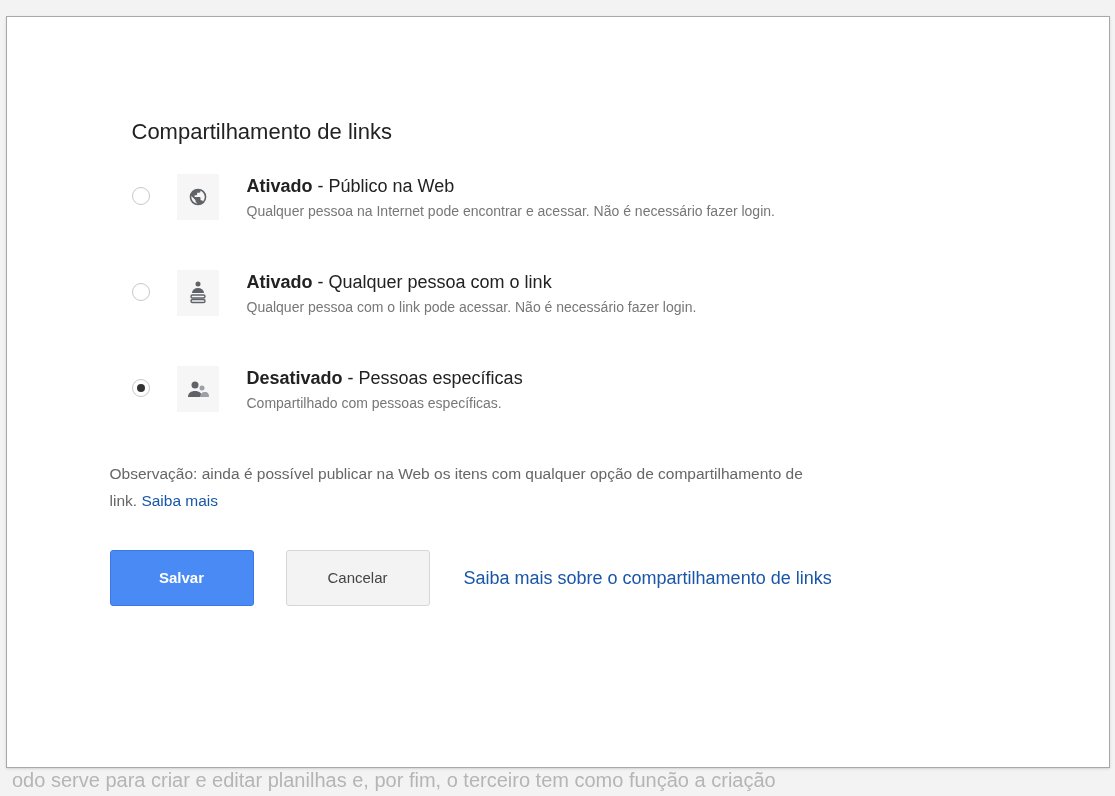 The image size is (1115, 796). What do you see at coordinates (393, 780) in the screenshot?
I see `background-text: odo serve para criar e editar planilhas e, por fim, o terceiro tem como função a criação` at bounding box center [393, 780].